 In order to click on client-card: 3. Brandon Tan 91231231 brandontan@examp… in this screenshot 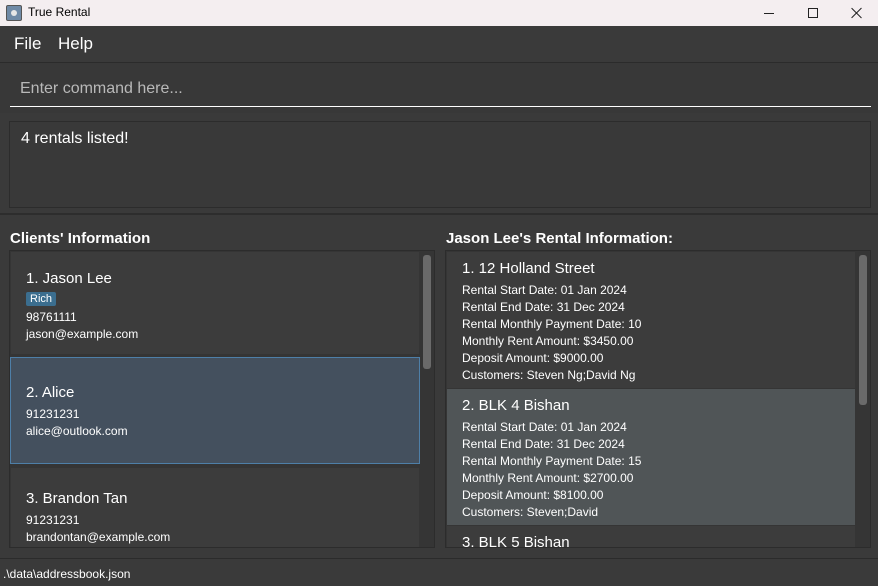, I will do `click(215, 507)`.